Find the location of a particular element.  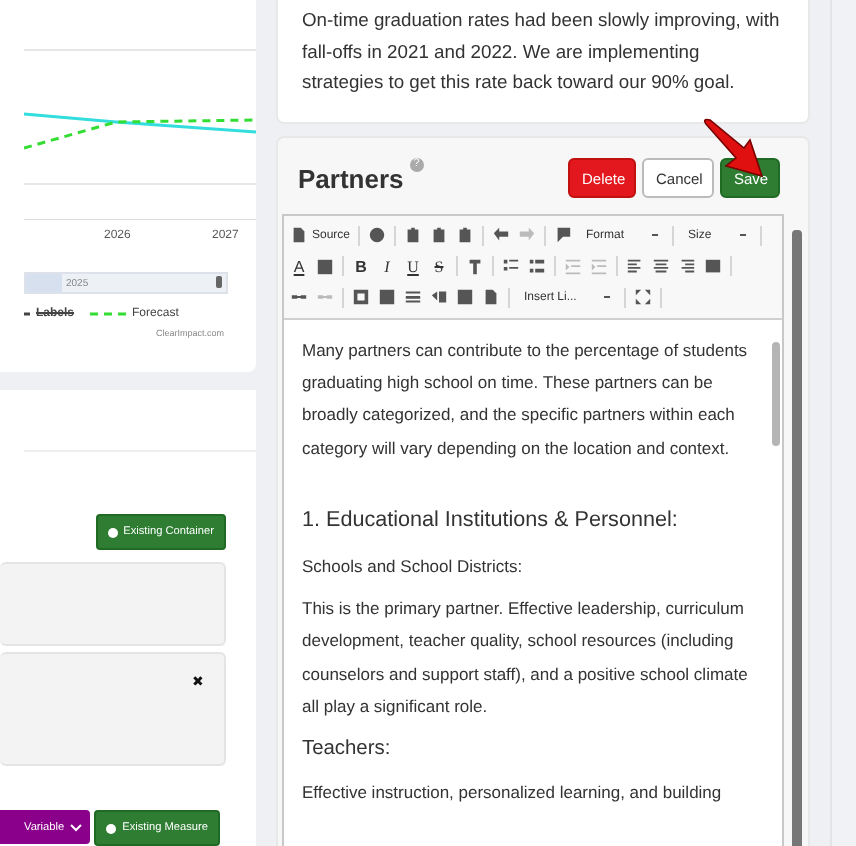

underline-button: U is located at coordinates (413, 266).